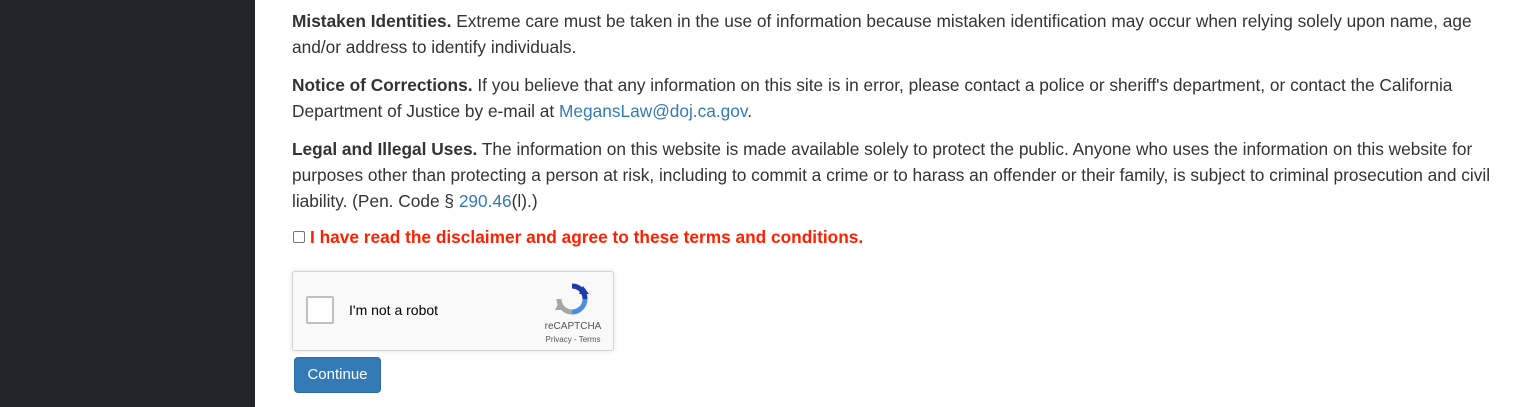  I want to click on penal-code-link: 290.46, so click(485, 201).